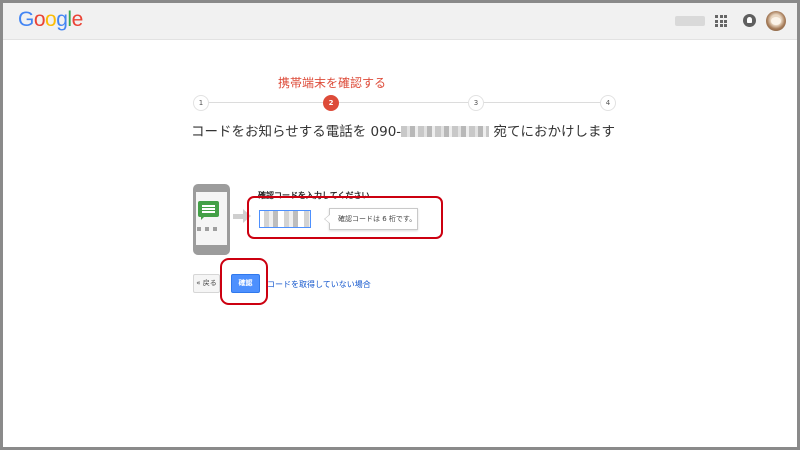 The height and width of the screenshot is (450, 800). Describe the element at coordinates (26, 19) in the screenshot. I see `logo-letter: G` at that location.